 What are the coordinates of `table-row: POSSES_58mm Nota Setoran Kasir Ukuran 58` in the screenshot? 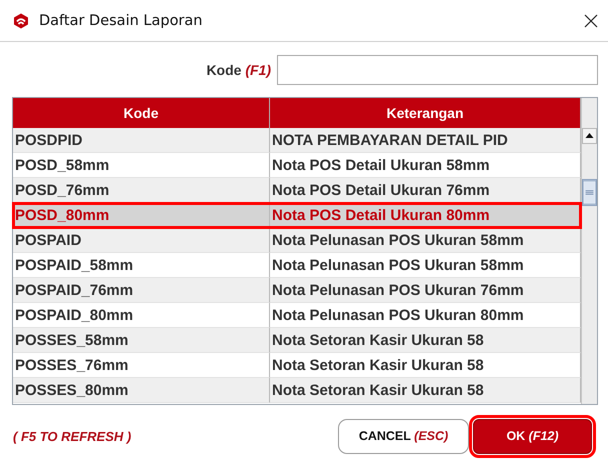 It's located at (297, 340).